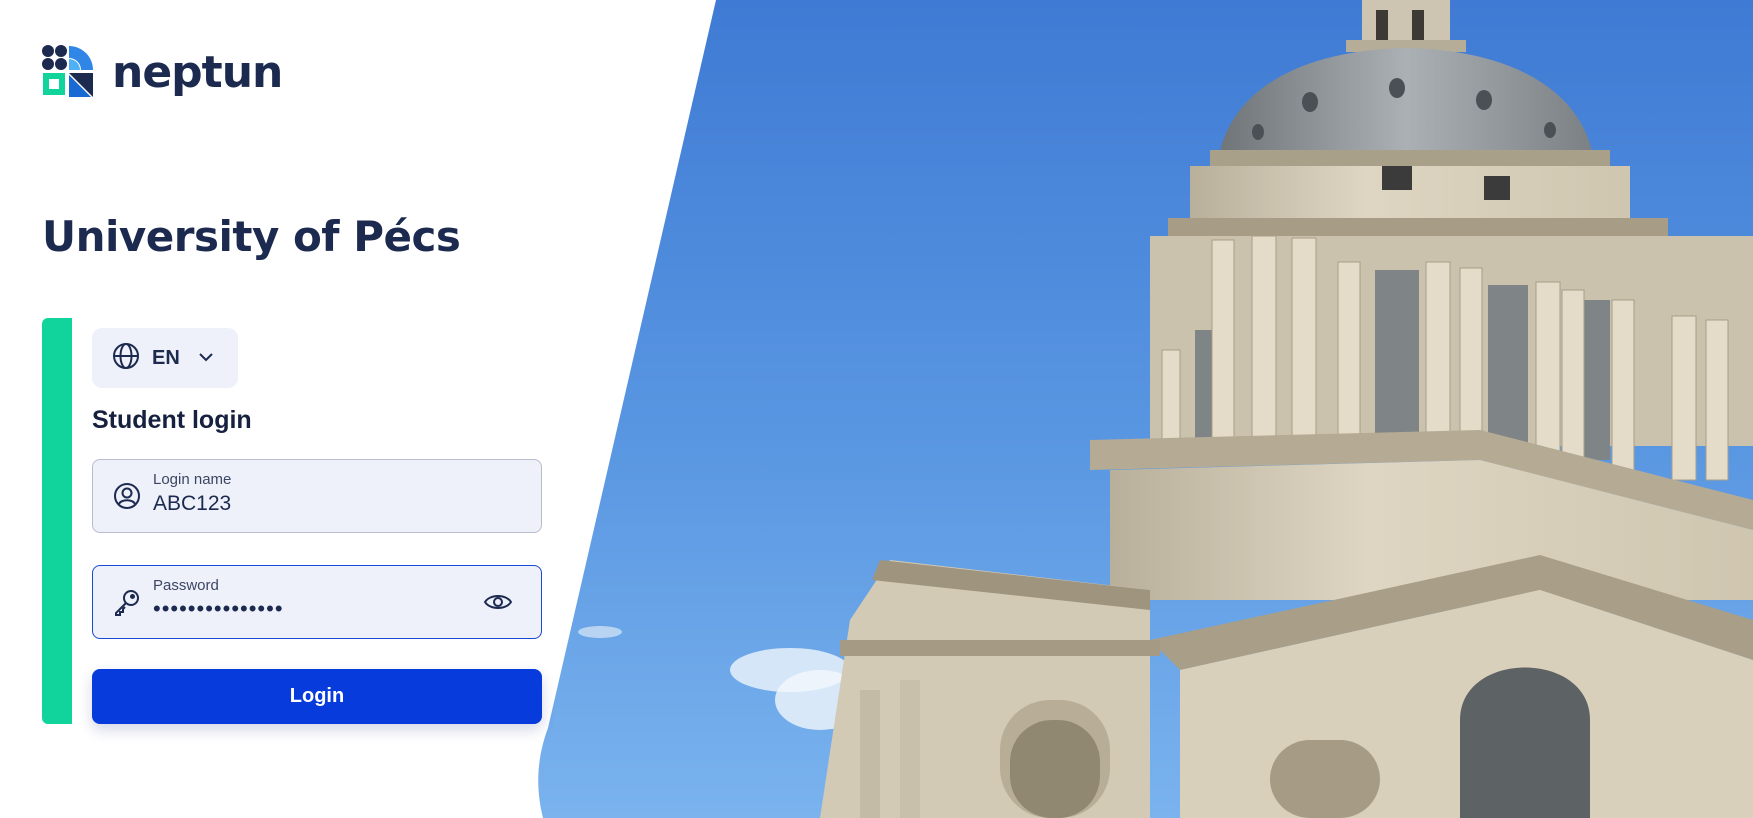 The height and width of the screenshot is (818, 1753). What do you see at coordinates (317, 602) in the screenshot?
I see `password-field: Password •••••••••••••••` at bounding box center [317, 602].